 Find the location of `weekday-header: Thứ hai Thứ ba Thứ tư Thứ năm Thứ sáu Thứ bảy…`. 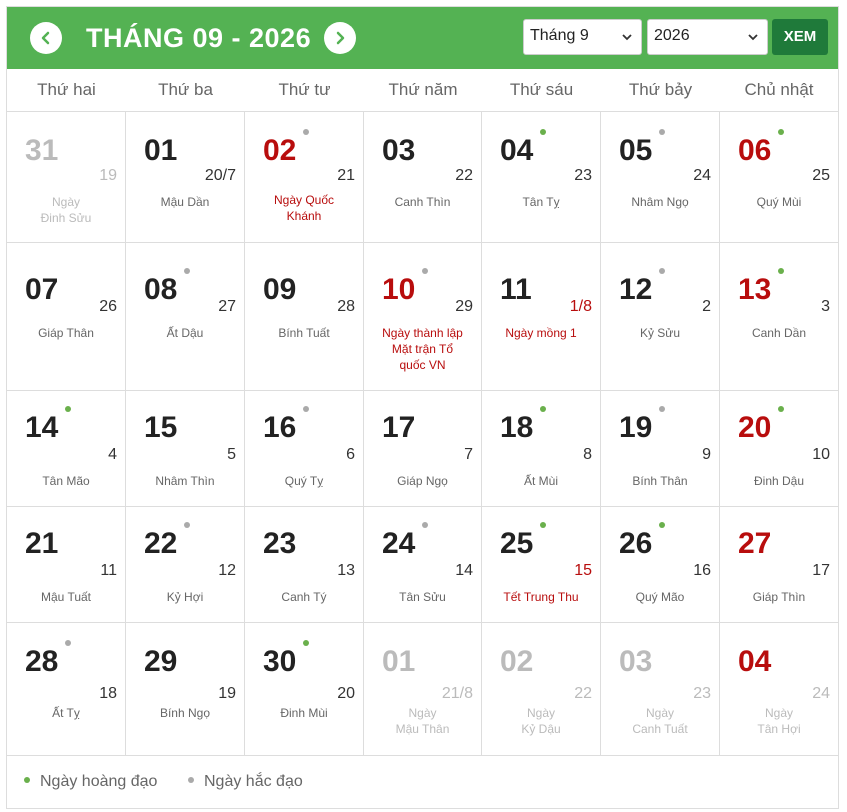

weekday-header: Thứ hai Thứ ba Thứ tư Thứ năm Thứ sáu Thứ bảy… is located at coordinates (422, 90).